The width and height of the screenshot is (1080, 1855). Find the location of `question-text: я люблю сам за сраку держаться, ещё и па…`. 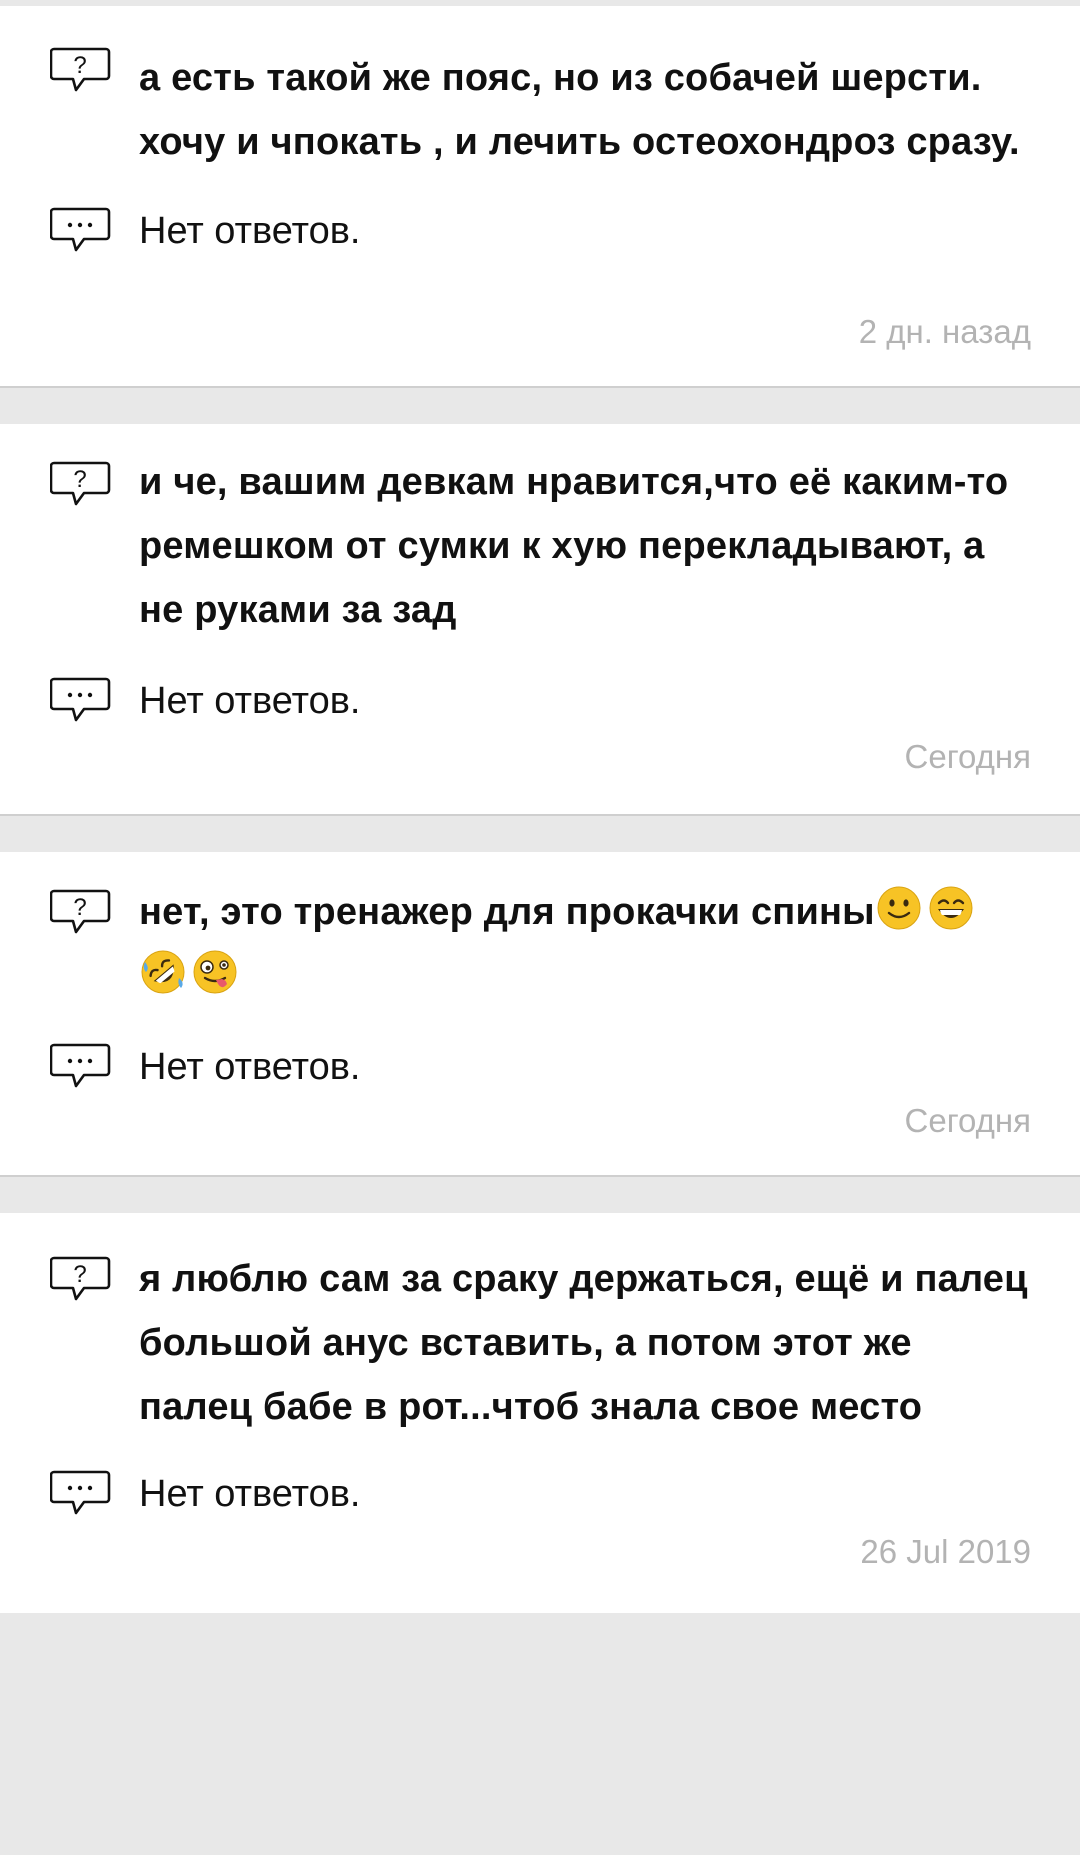

question-text: я люблю сам за сраку держаться, ещё и па… is located at coordinates (583, 1343).